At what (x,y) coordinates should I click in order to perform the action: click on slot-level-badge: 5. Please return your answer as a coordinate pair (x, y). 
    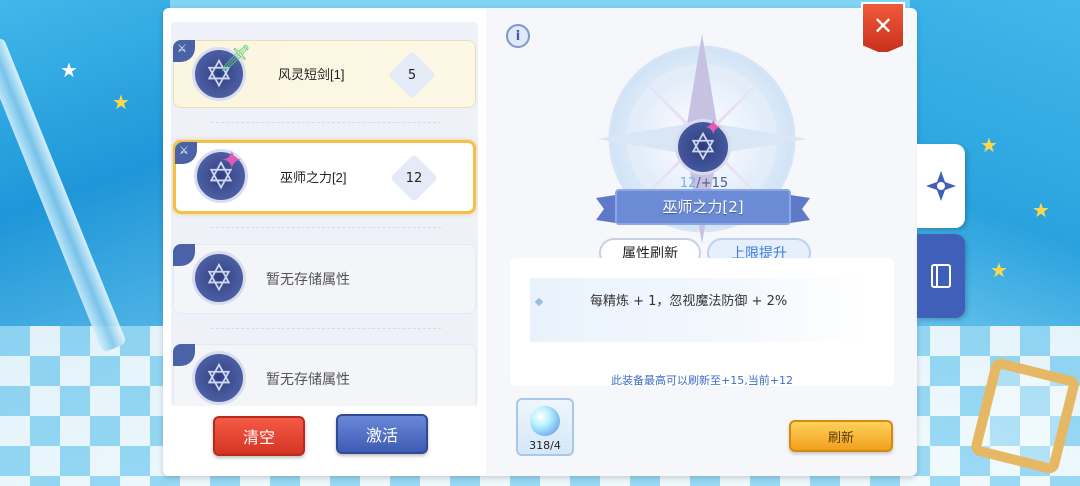
    Looking at the image, I should click on (412, 75).